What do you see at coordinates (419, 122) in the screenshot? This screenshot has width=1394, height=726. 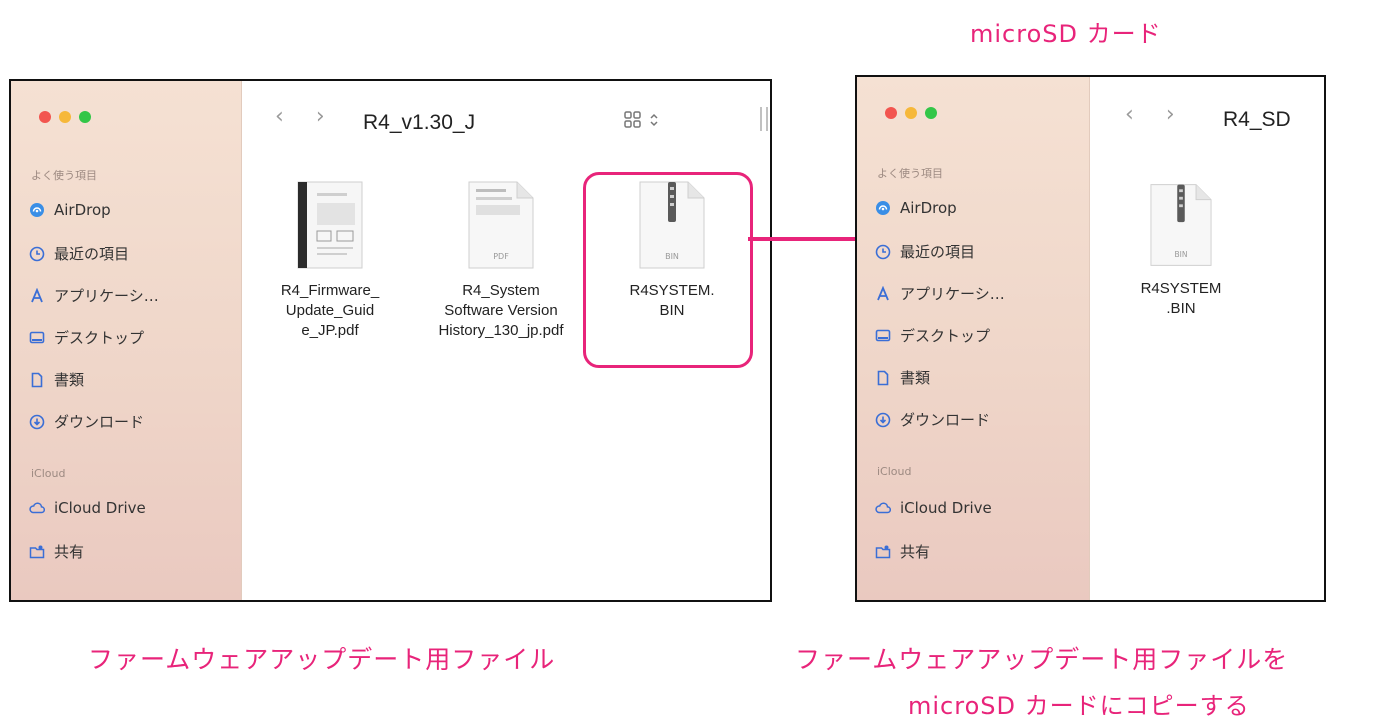 I see `folder-title: R4_v1.30_J` at bounding box center [419, 122].